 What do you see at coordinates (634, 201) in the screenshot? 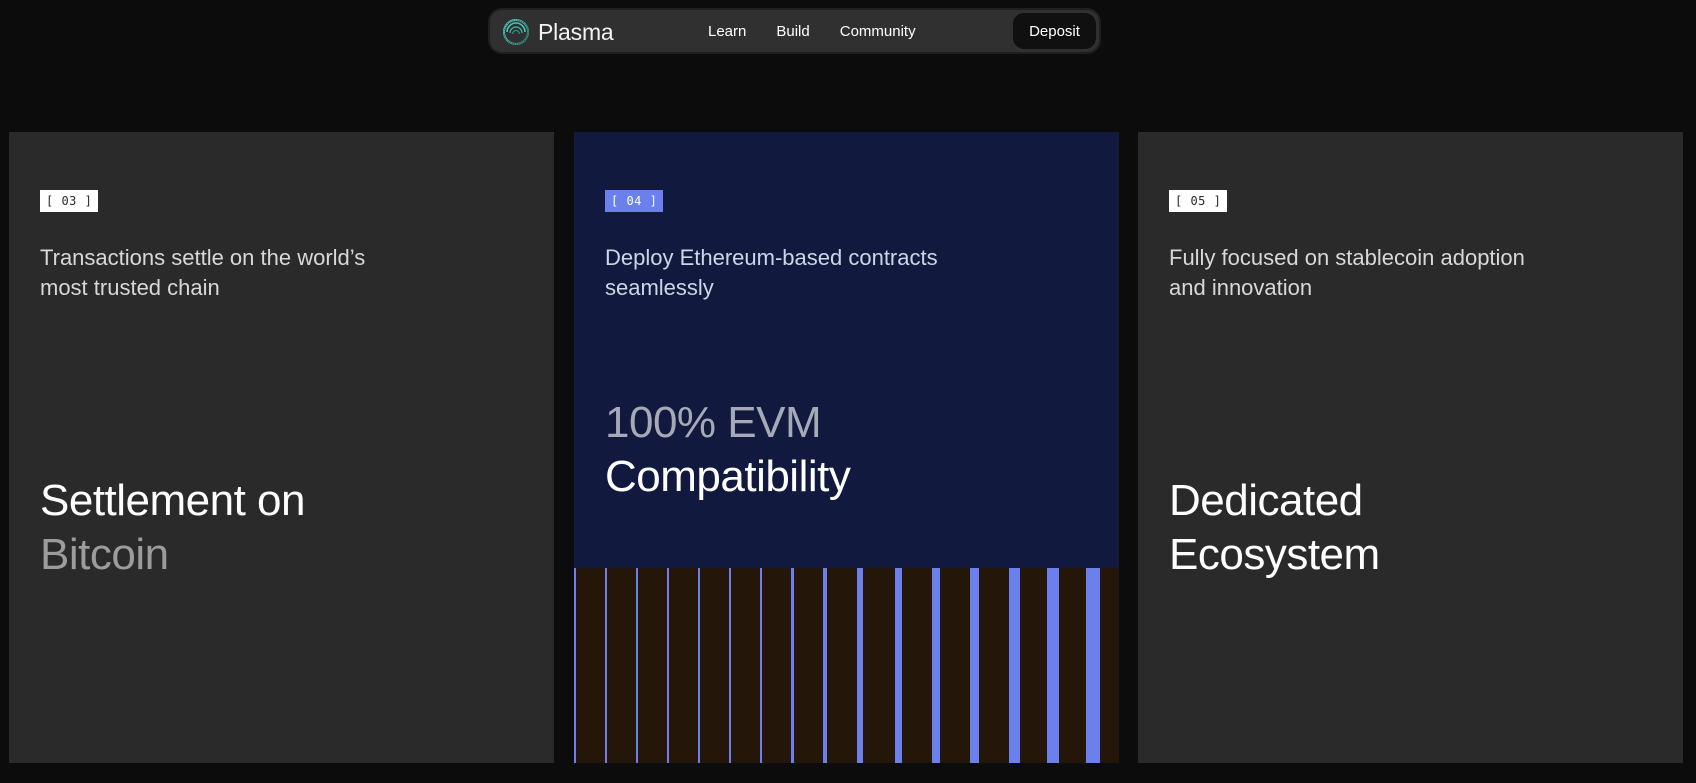
I see `card-tag: [ 04 ]` at bounding box center [634, 201].